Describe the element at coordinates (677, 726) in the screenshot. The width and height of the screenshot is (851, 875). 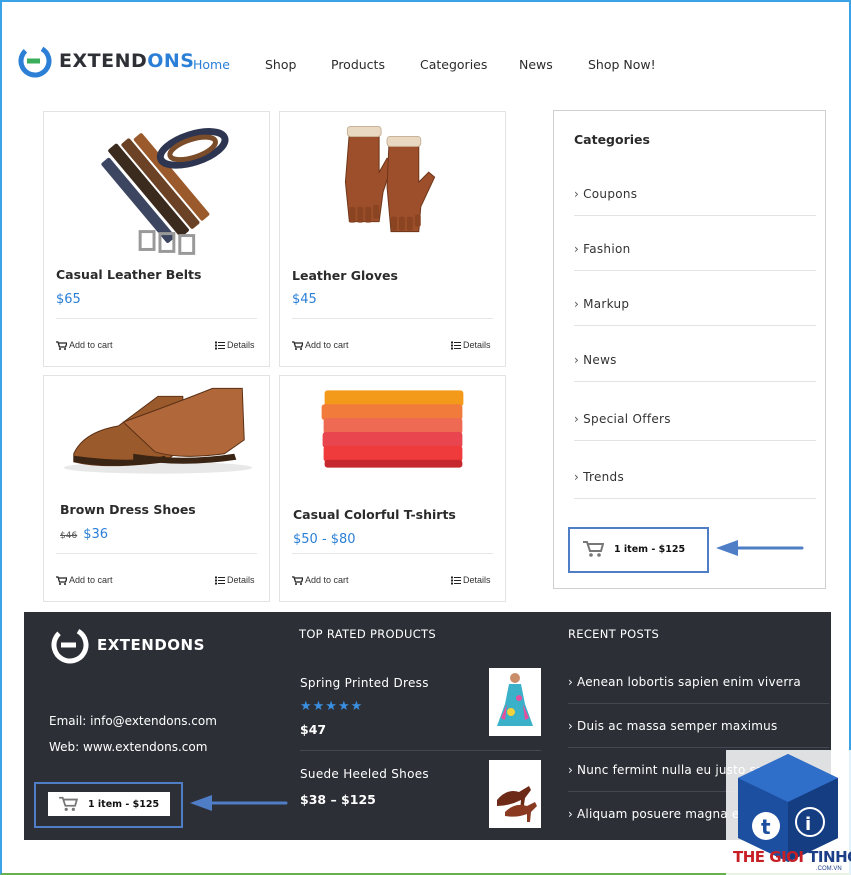
I see `recent-post-title: Duis ac massa semper maximus` at that location.